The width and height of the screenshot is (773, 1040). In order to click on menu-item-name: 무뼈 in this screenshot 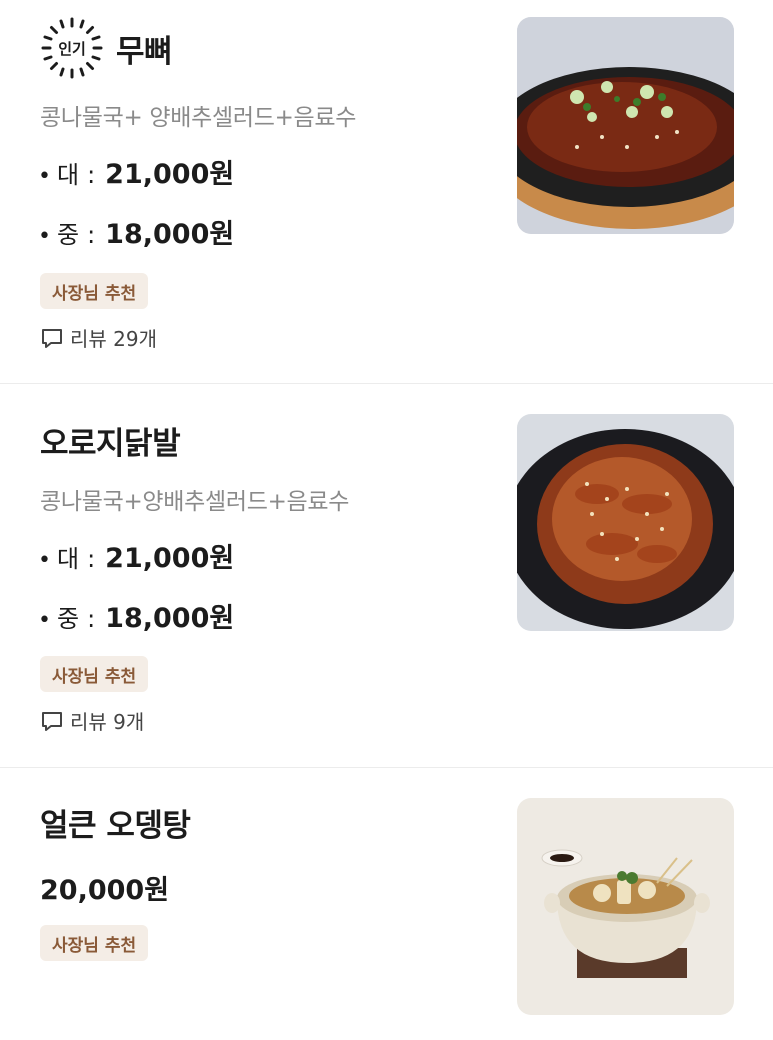, I will do `click(144, 51)`.